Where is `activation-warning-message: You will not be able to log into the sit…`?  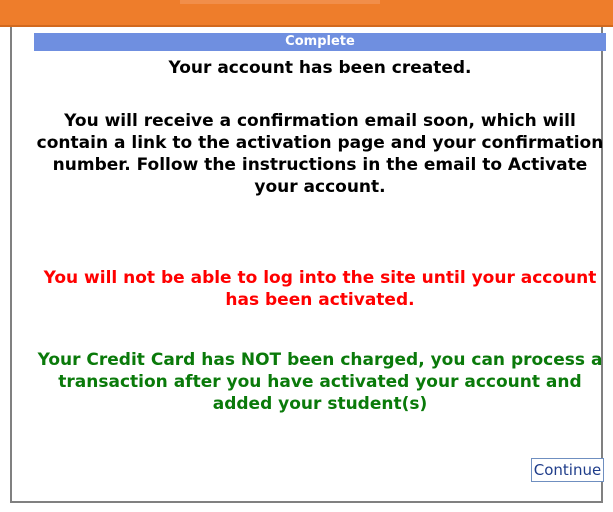 activation-warning-message: You will not be able to log into the sit… is located at coordinates (320, 289).